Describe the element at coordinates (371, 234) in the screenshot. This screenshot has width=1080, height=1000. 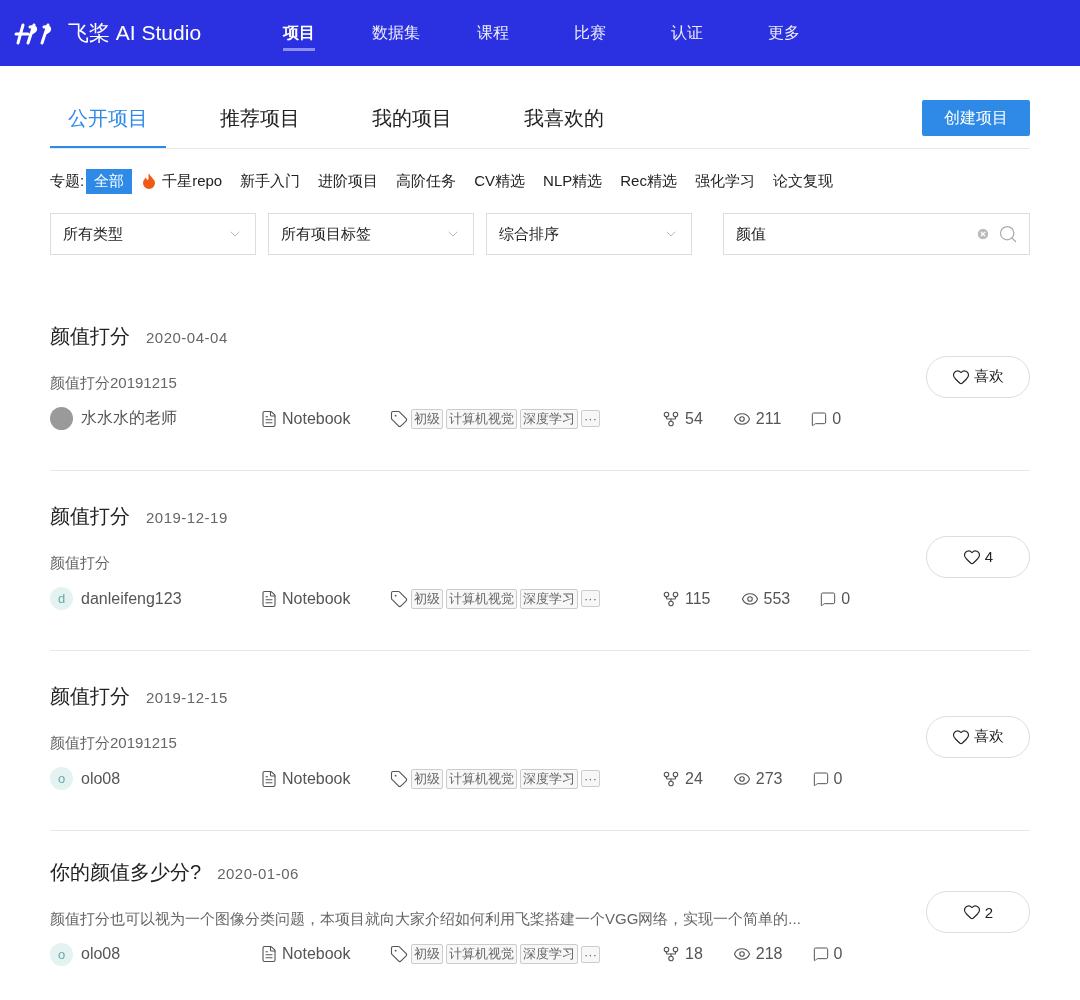
I see `filter-dropdown: 所有项目标签` at that location.